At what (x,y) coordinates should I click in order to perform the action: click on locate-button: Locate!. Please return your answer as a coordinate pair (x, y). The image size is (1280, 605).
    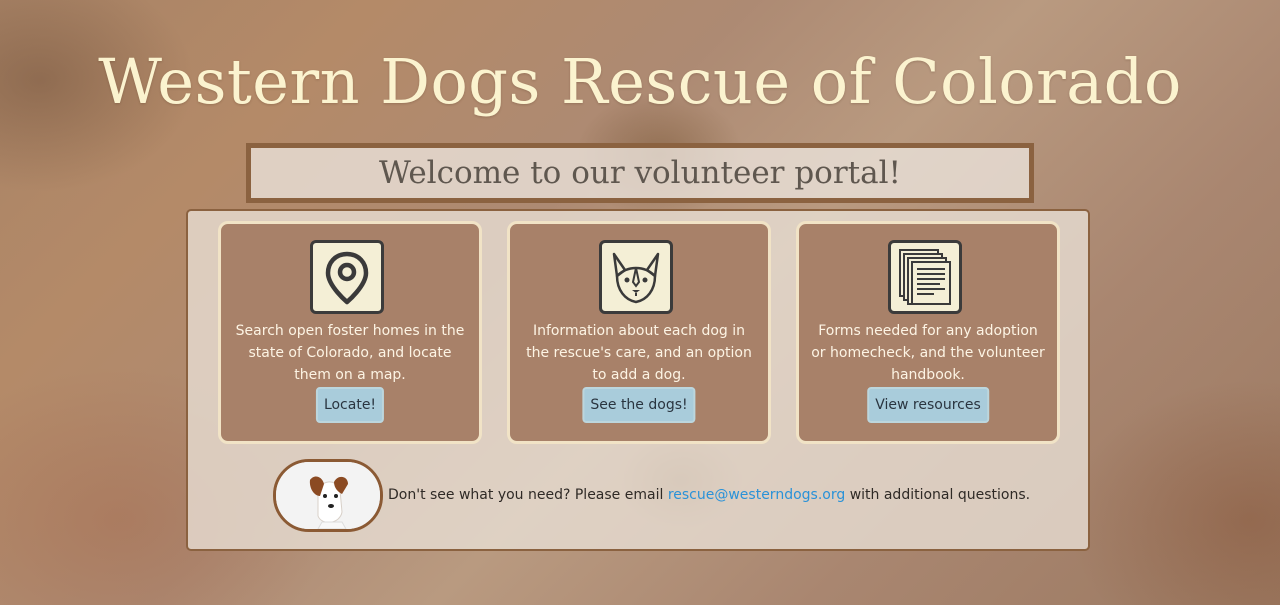
    Looking at the image, I should click on (350, 405).